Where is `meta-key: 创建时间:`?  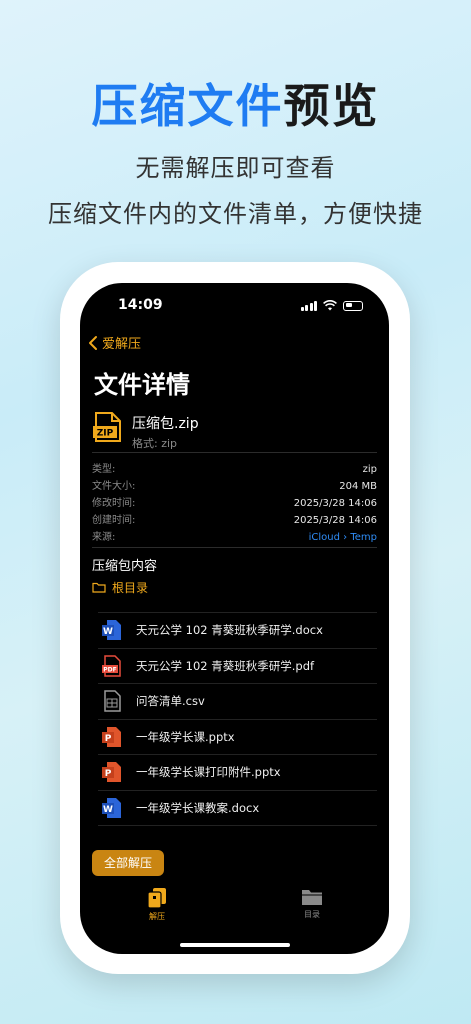
meta-key: 创建时间: is located at coordinates (114, 520).